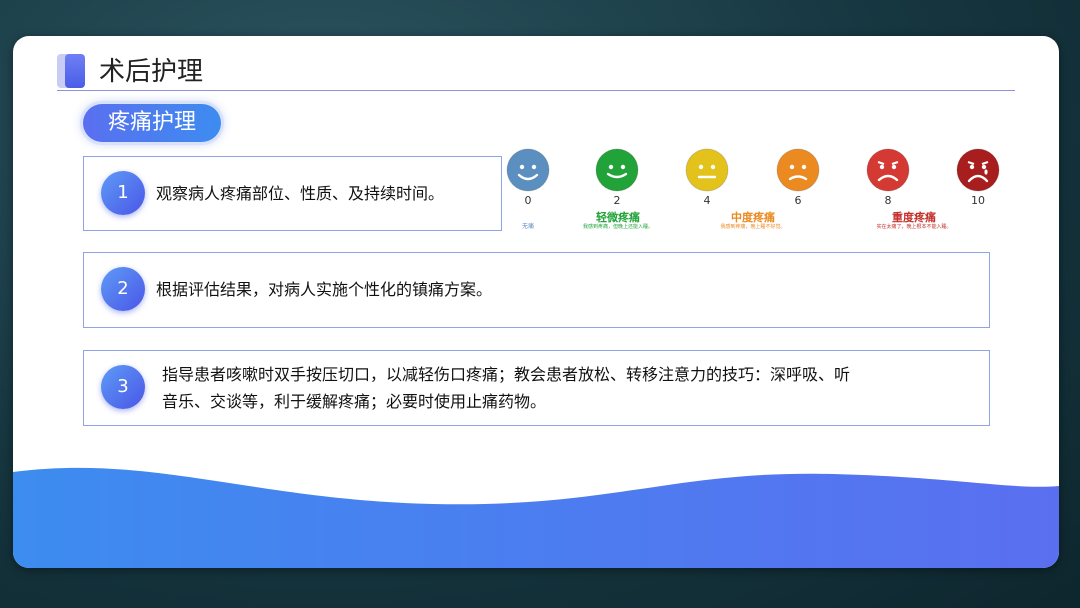  What do you see at coordinates (123, 193) in the screenshot?
I see `item-number-1: 1` at bounding box center [123, 193].